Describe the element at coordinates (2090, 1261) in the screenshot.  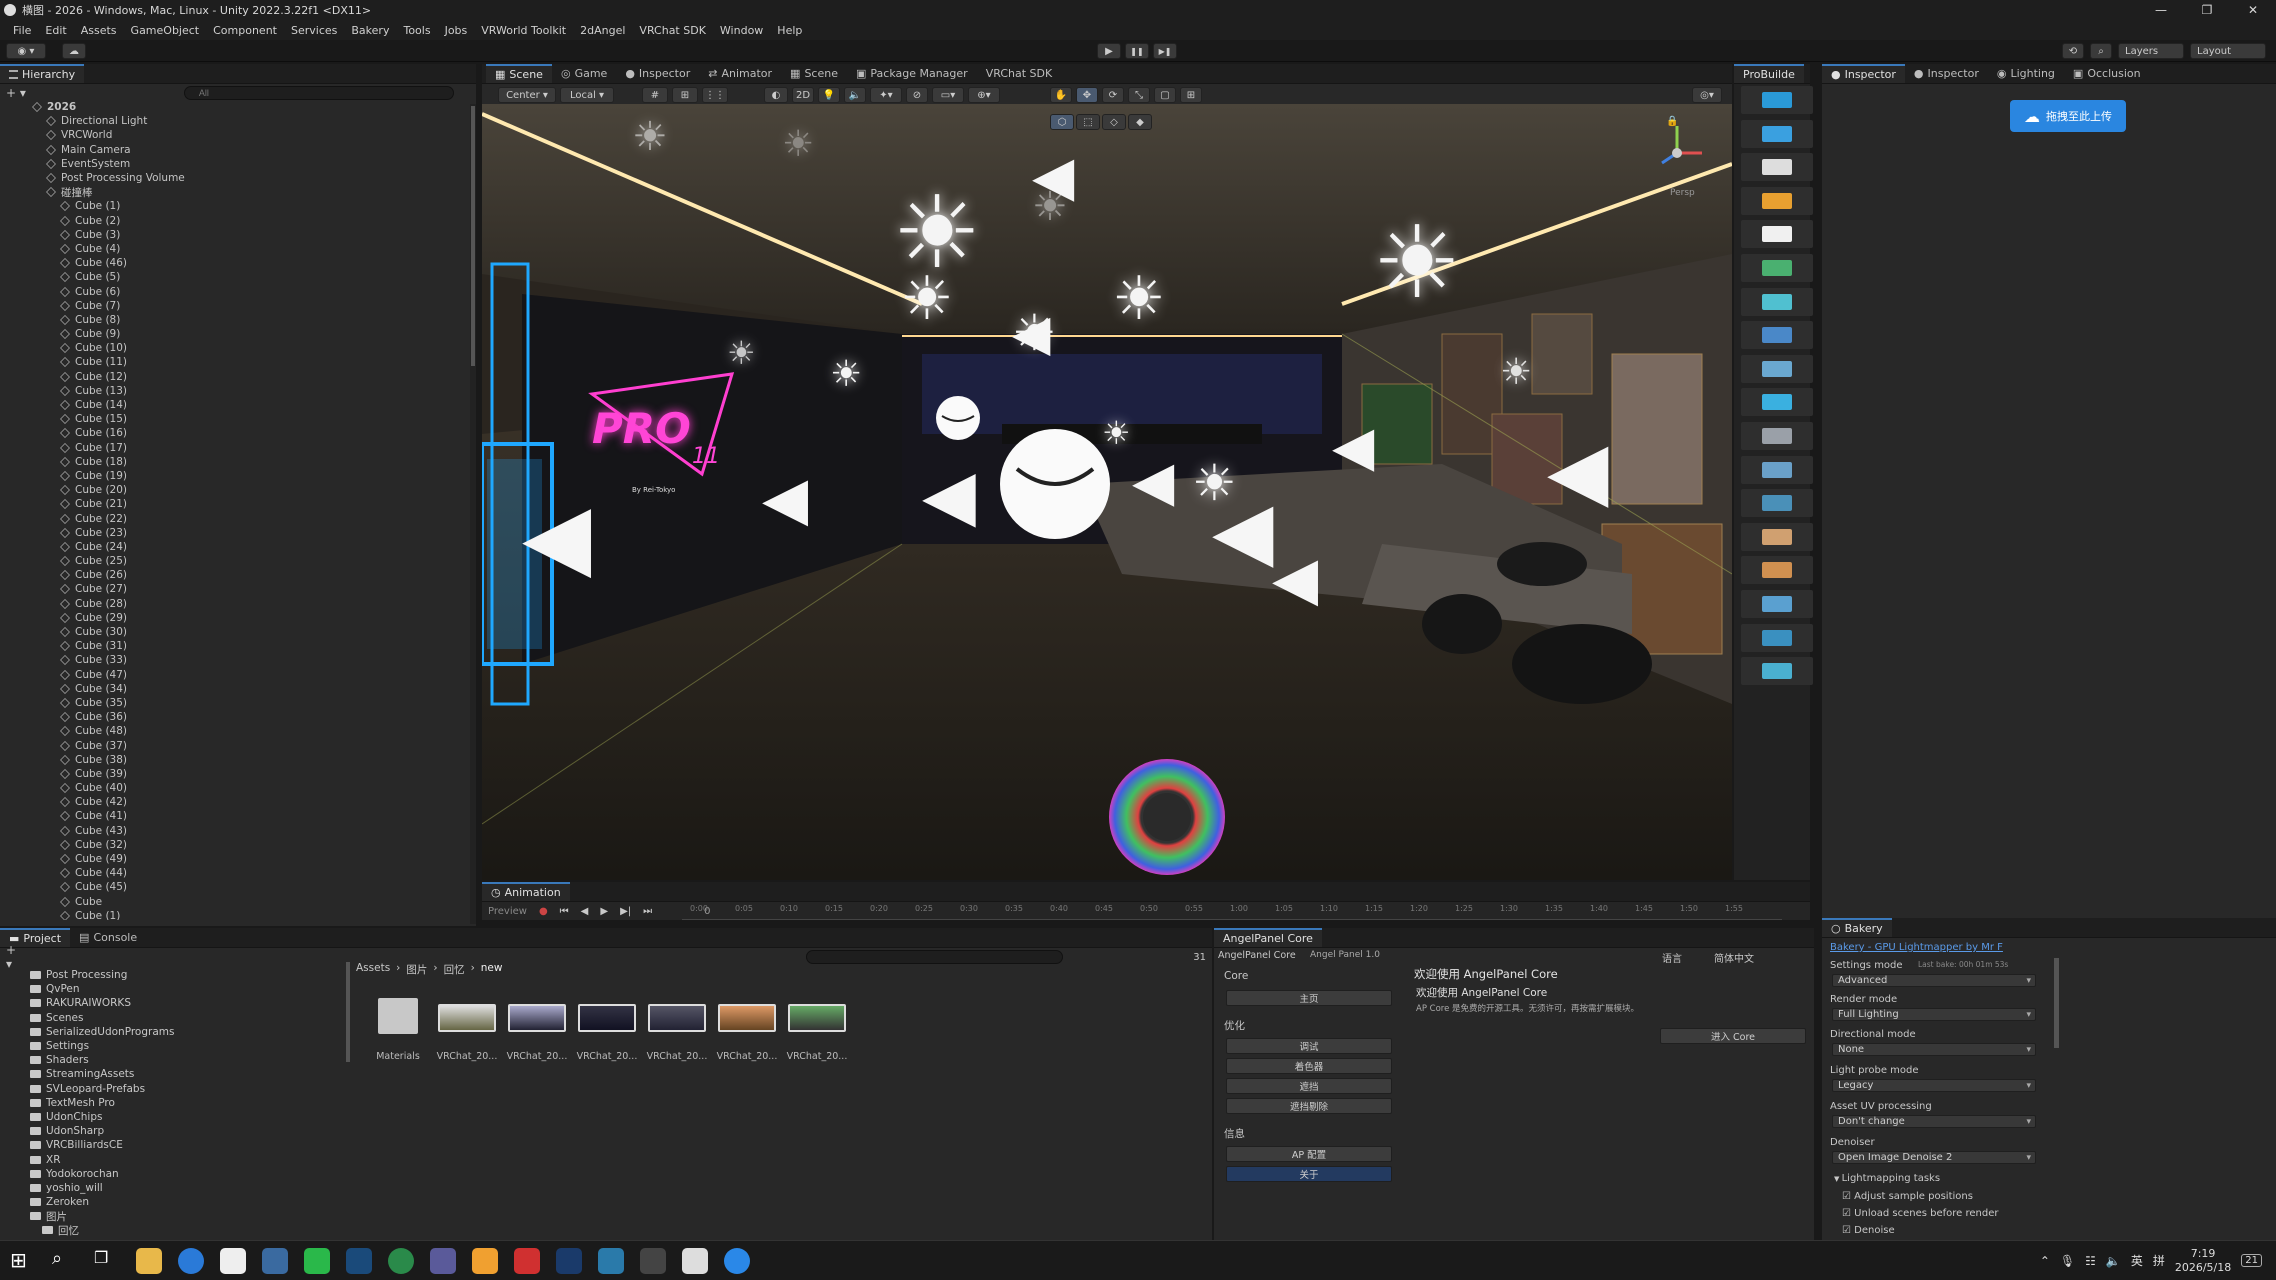
I see `network-icon: ☷` at that location.